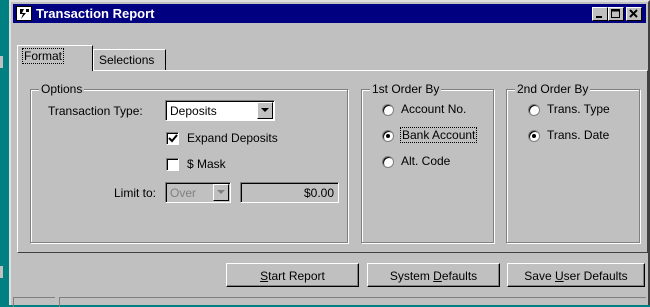  I want to click on options-legend: Options, so click(62, 89).